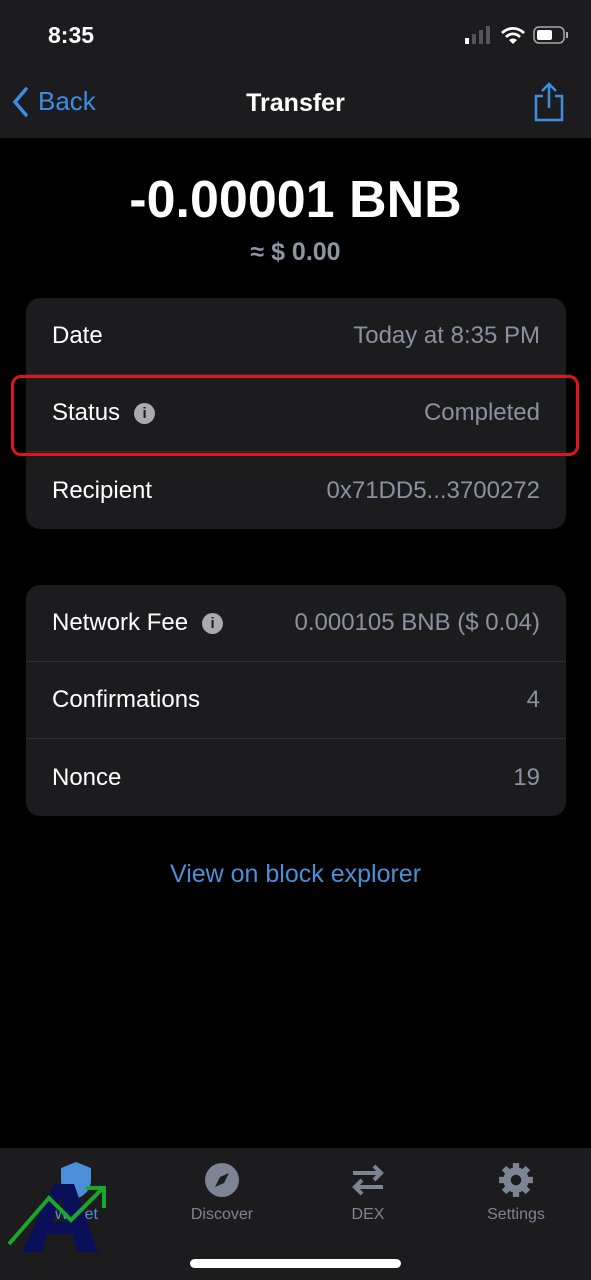  I want to click on tab-dex: DEX, so click(368, 1192).